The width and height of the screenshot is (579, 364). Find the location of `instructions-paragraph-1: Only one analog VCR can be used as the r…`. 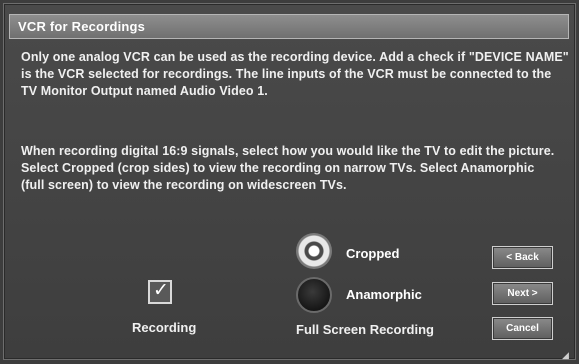

instructions-paragraph-1: Only one analog VCR can be used as the r… is located at coordinates (295, 74).